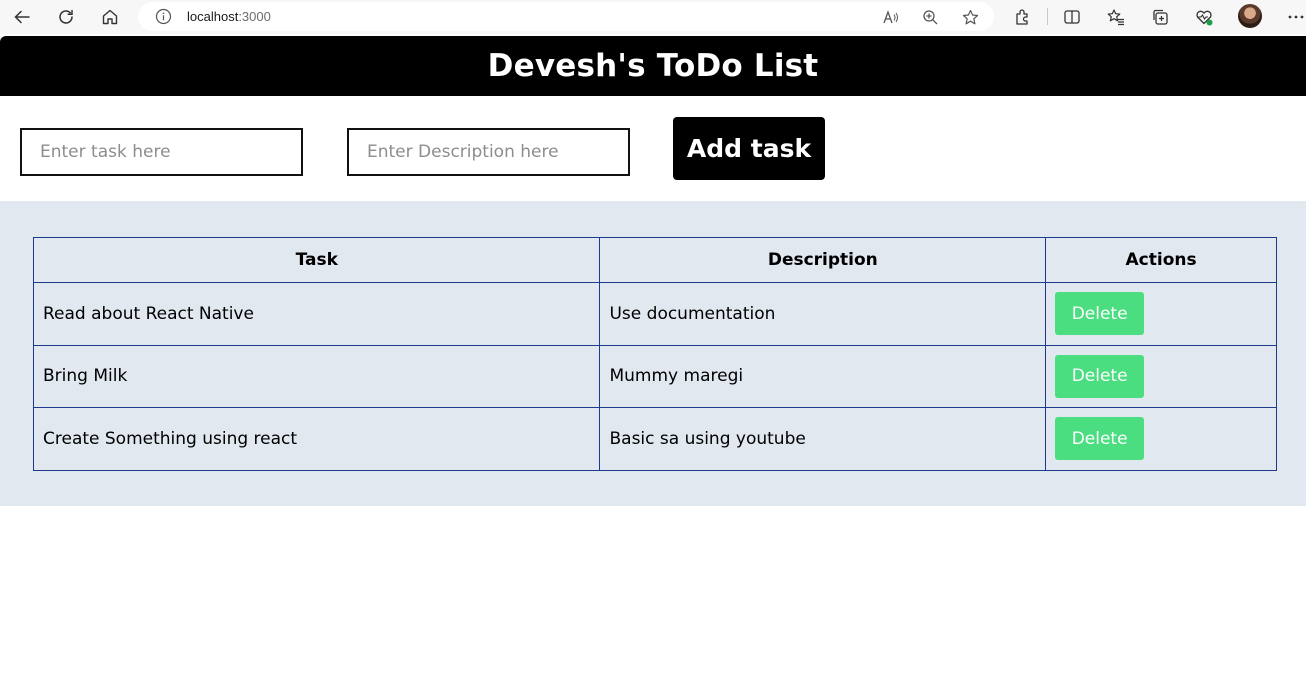 The width and height of the screenshot is (1306, 676). What do you see at coordinates (823, 314) in the screenshot?
I see `description-cell: Use documentation` at bounding box center [823, 314].